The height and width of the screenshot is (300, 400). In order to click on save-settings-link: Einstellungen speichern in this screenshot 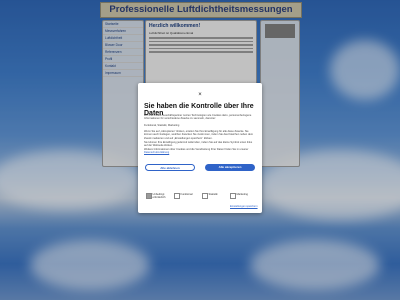, I will do `click(244, 206)`.